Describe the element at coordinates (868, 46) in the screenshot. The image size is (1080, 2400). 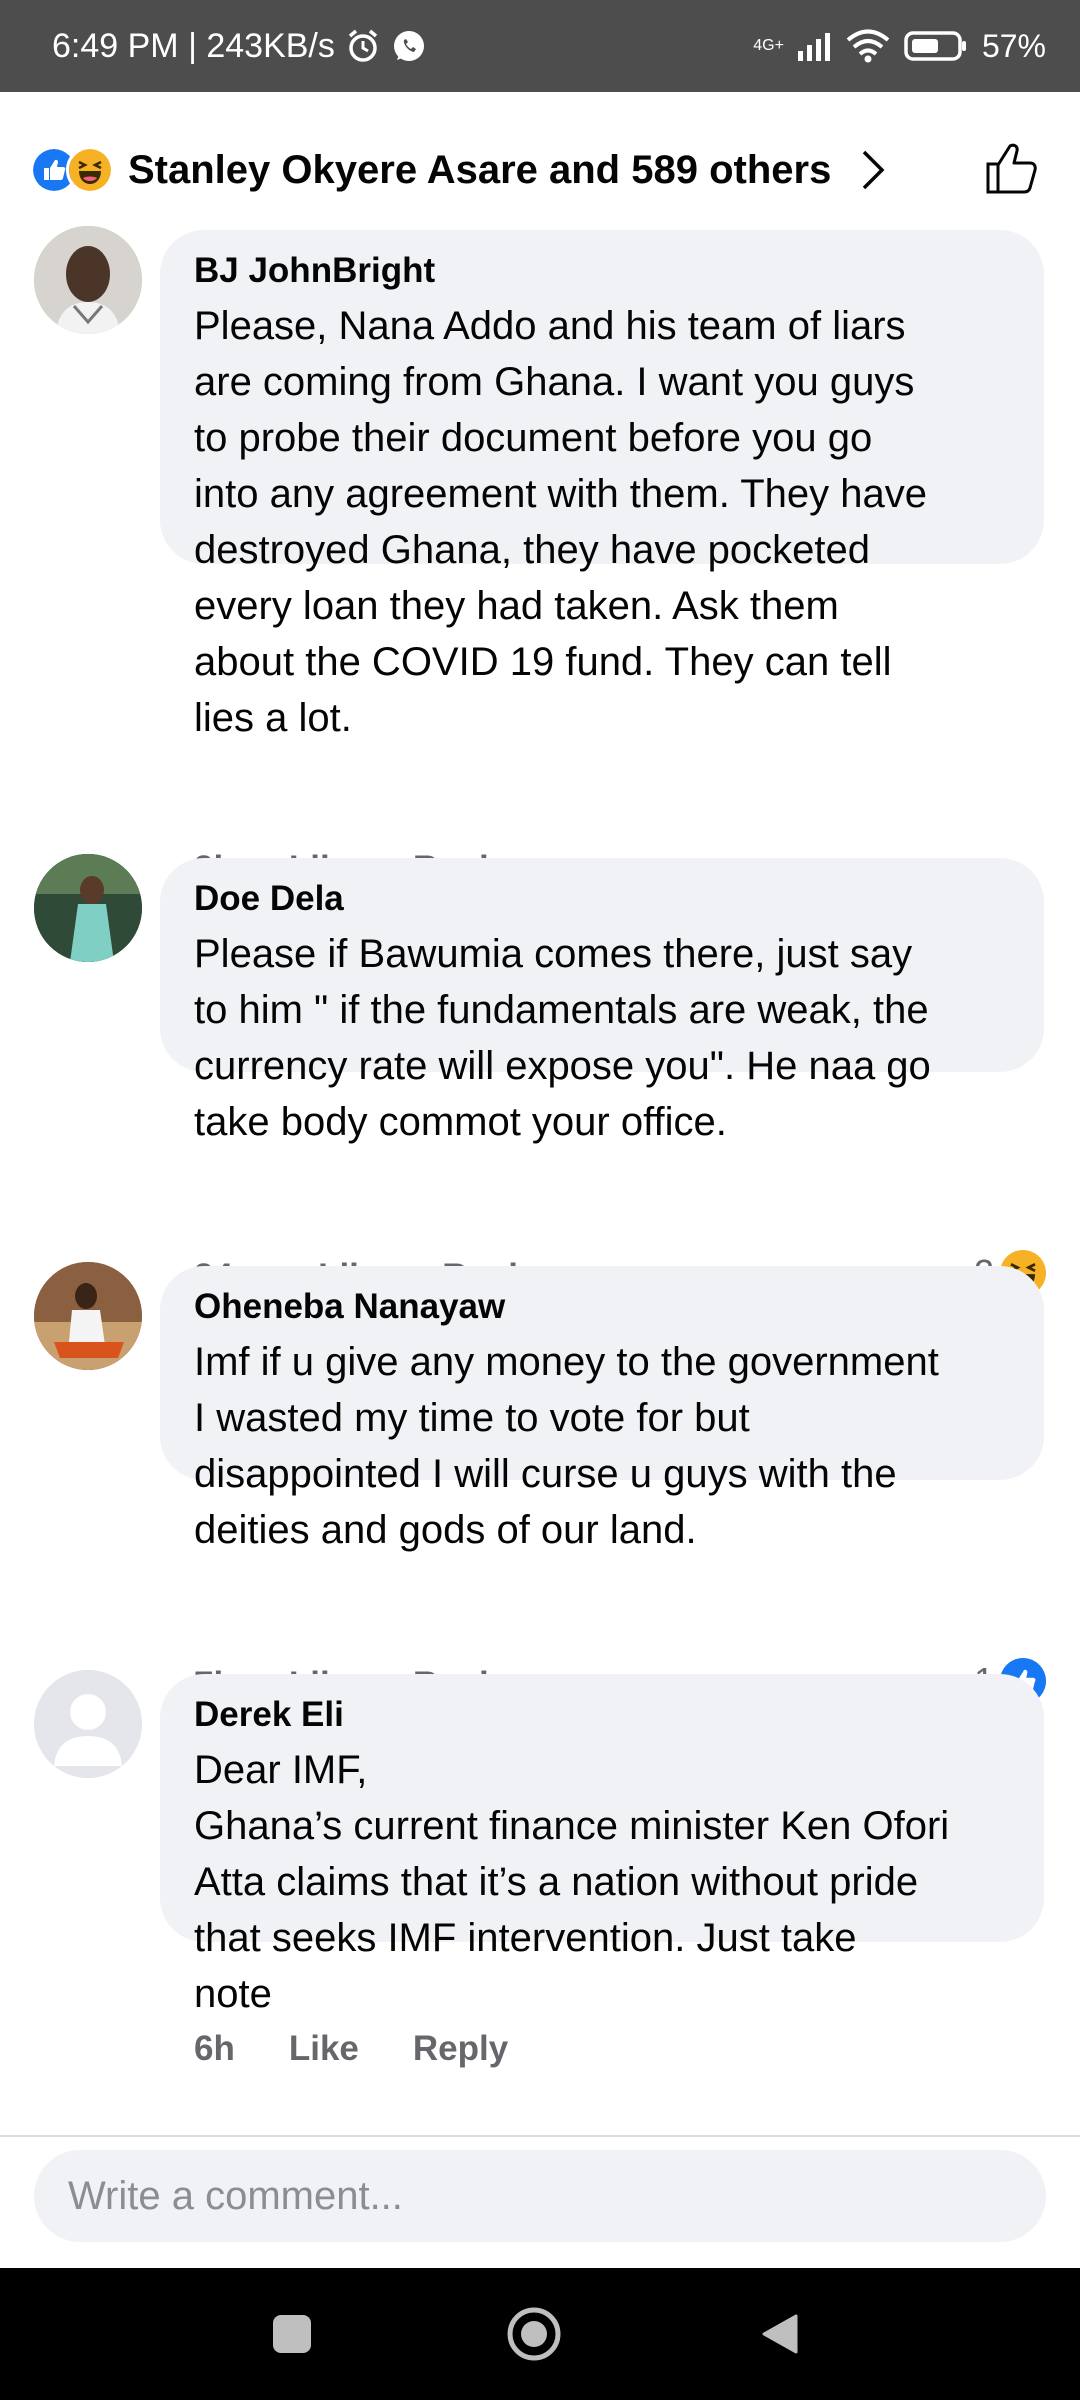
I see `wifi-icon` at that location.